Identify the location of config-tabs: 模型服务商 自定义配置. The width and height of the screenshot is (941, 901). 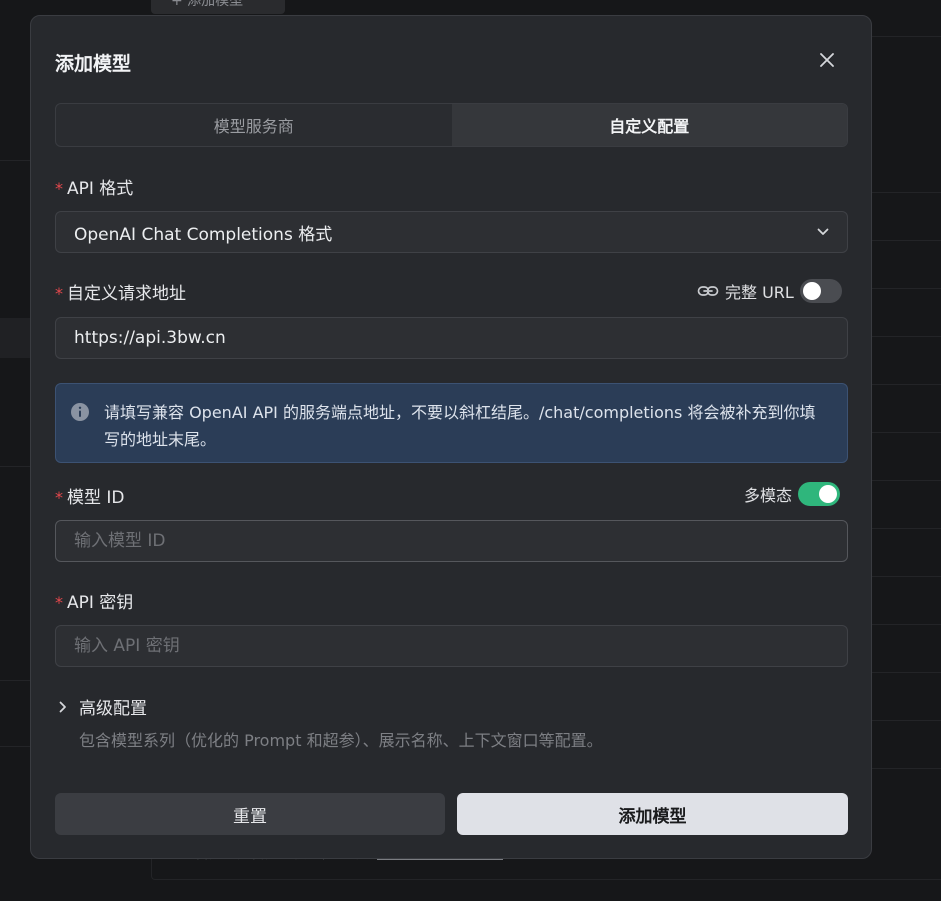
(451, 125).